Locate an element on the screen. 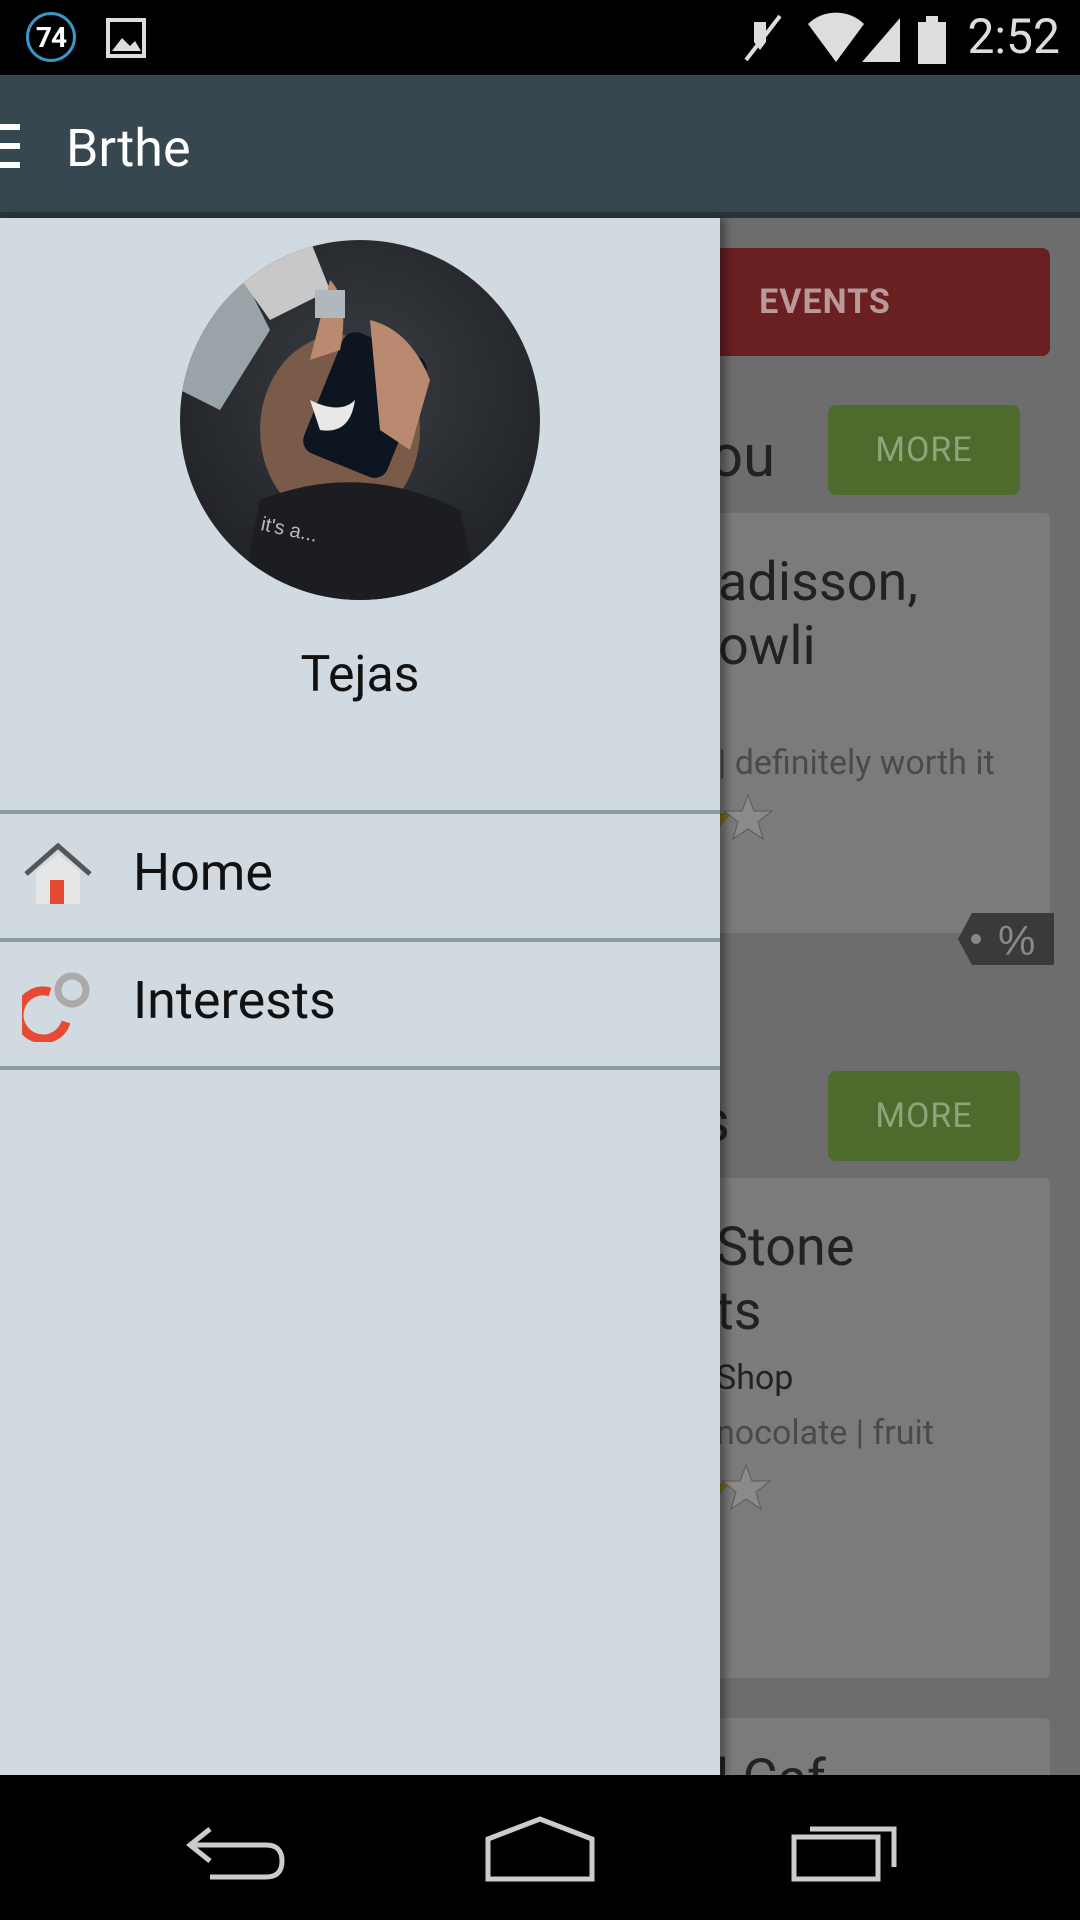 Image resolution: width=1080 pixels, height=1920 pixels. system-nav-bar is located at coordinates (540, 1847).